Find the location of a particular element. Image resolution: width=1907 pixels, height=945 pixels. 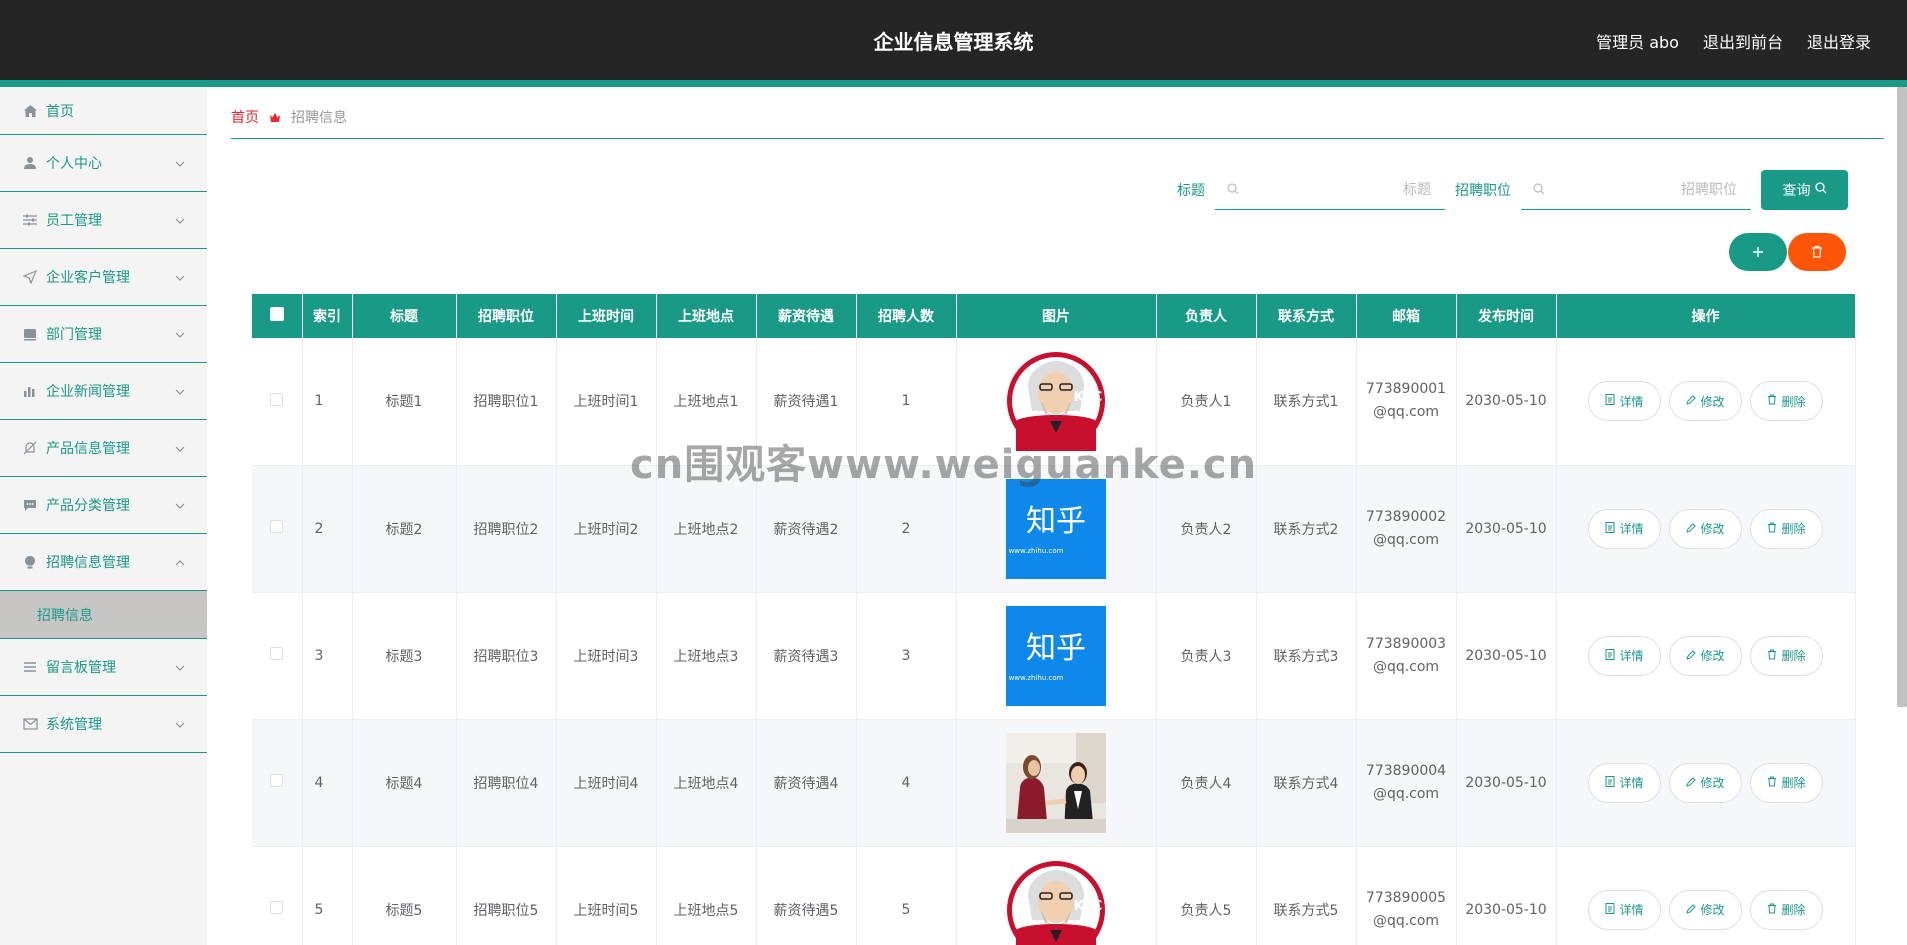

column-header: 上班时间 is located at coordinates (606, 316).